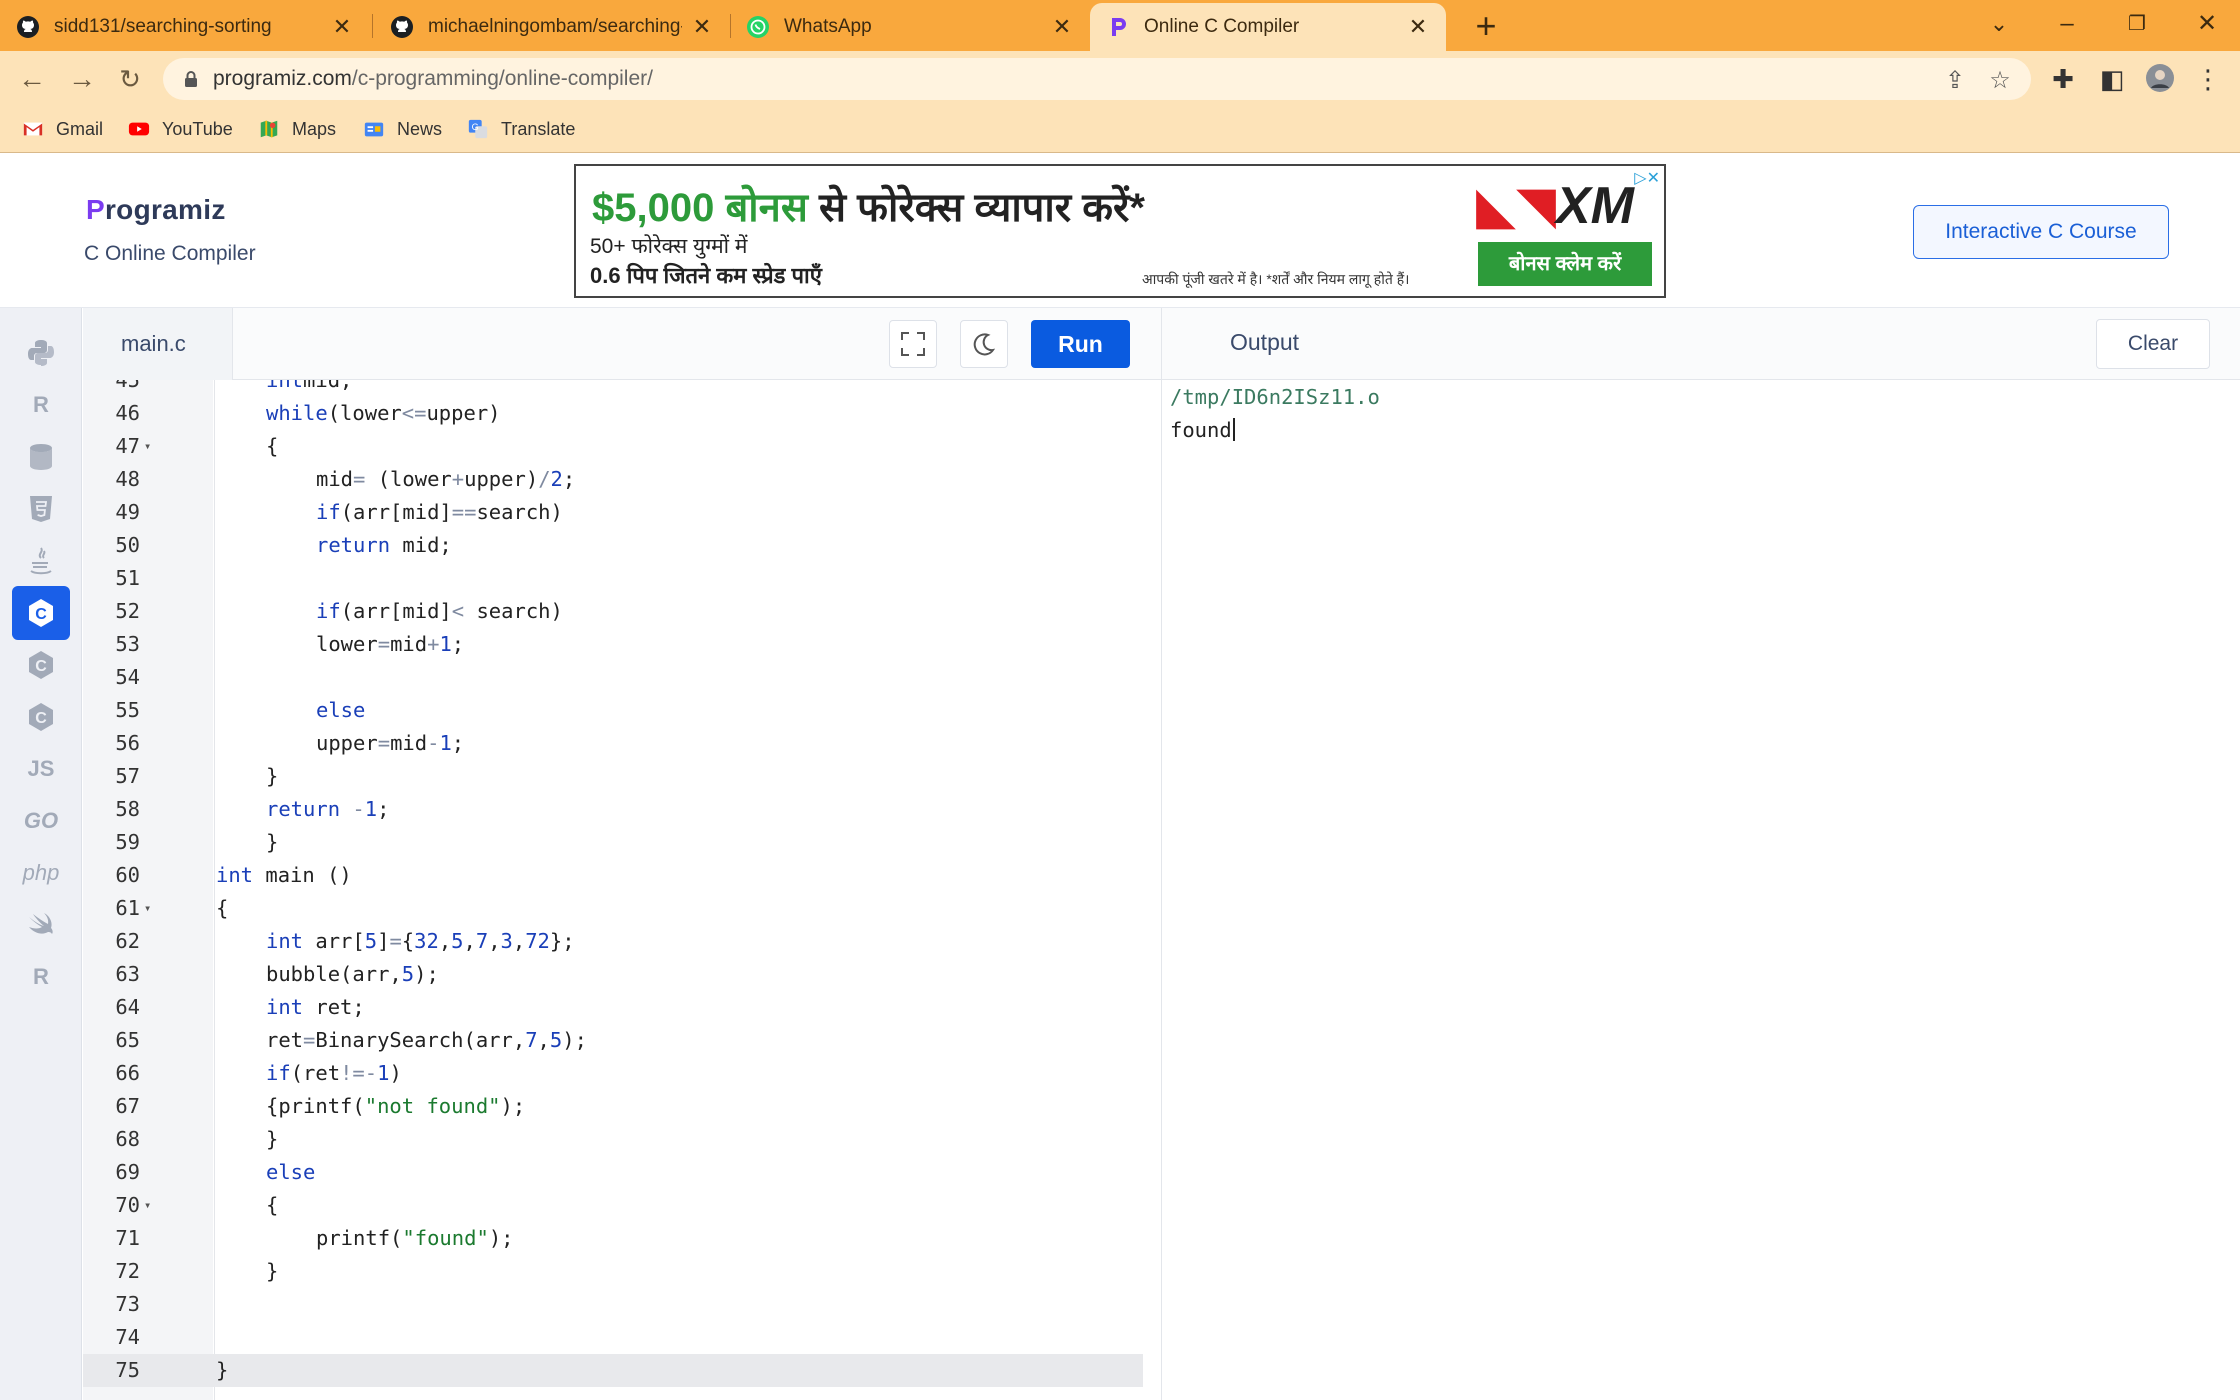 Image resolution: width=2240 pixels, height=1400 pixels. What do you see at coordinates (158, 344) in the screenshot?
I see `file-tab-main-c: main.c` at bounding box center [158, 344].